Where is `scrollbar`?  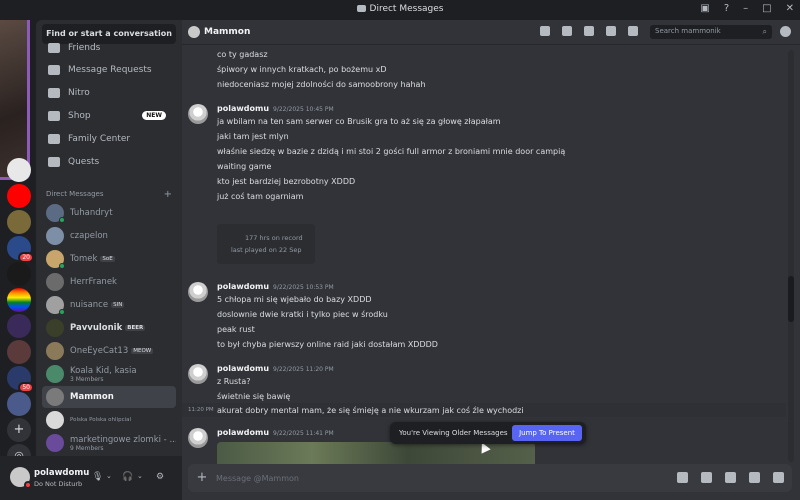 scrollbar is located at coordinates (791, 256).